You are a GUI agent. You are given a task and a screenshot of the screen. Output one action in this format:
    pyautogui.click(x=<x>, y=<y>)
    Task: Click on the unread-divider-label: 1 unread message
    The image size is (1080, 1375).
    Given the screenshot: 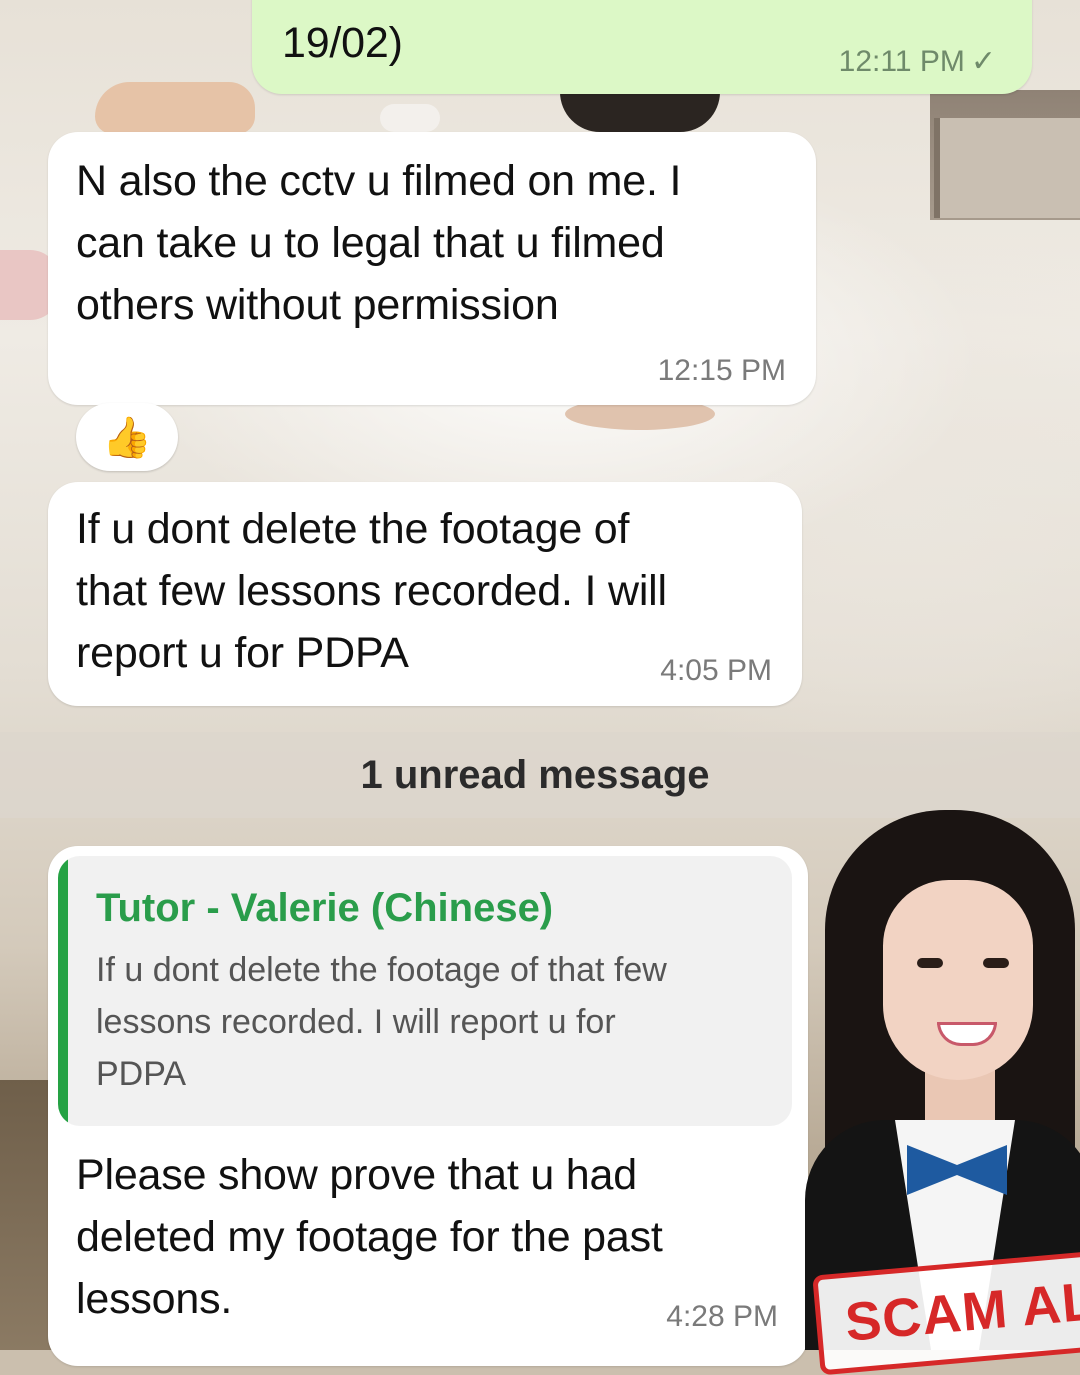 What is the action you would take?
    pyautogui.click(x=535, y=774)
    